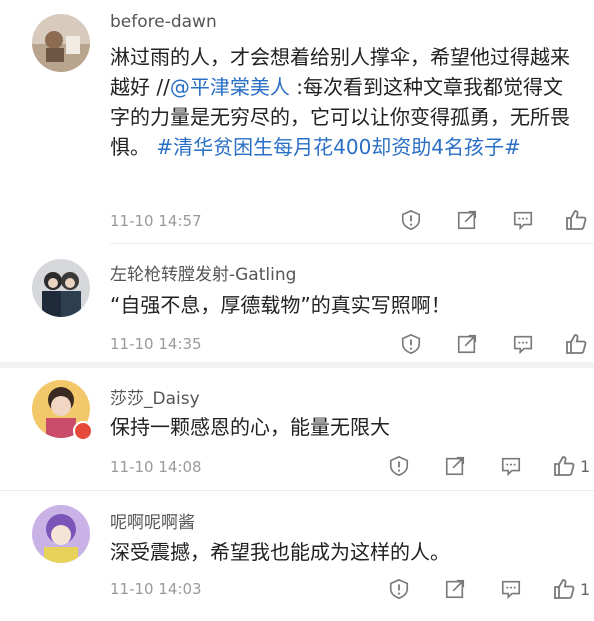 The height and width of the screenshot is (621, 594). Describe the element at coordinates (156, 221) in the screenshot. I see `timestamp: 11-10 14:57` at that location.